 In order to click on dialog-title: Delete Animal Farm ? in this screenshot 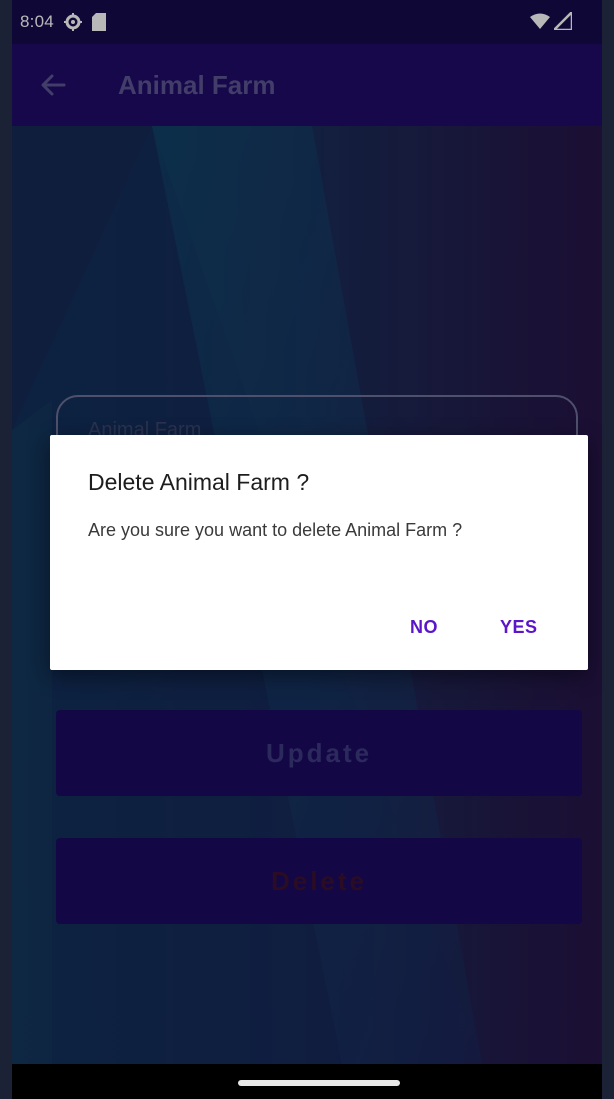, I will do `click(199, 482)`.